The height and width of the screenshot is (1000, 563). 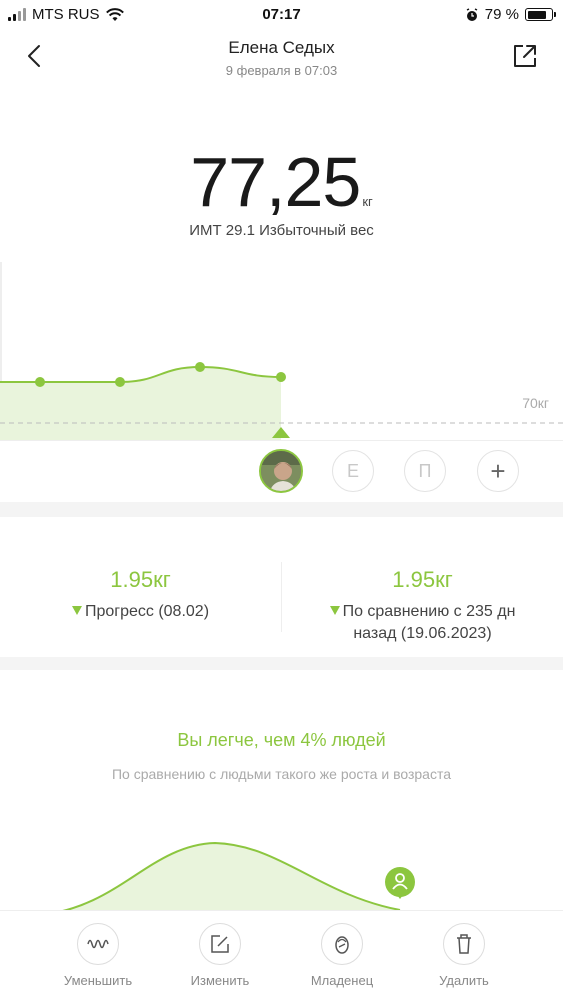 I want to click on bottom-toolbar: Уменьшить Изменить Младенец Удалить, so click(x=281, y=955).